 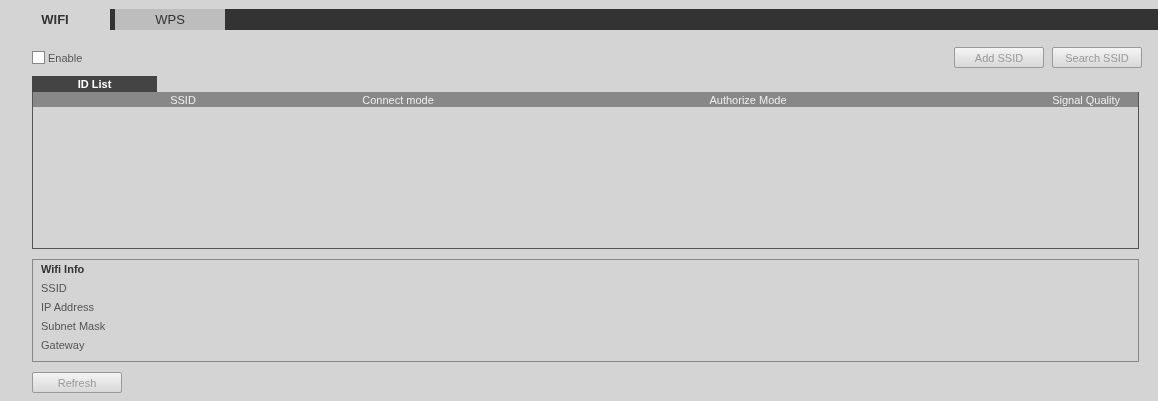 I want to click on id-list-tab: ID List, so click(x=94, y=84).